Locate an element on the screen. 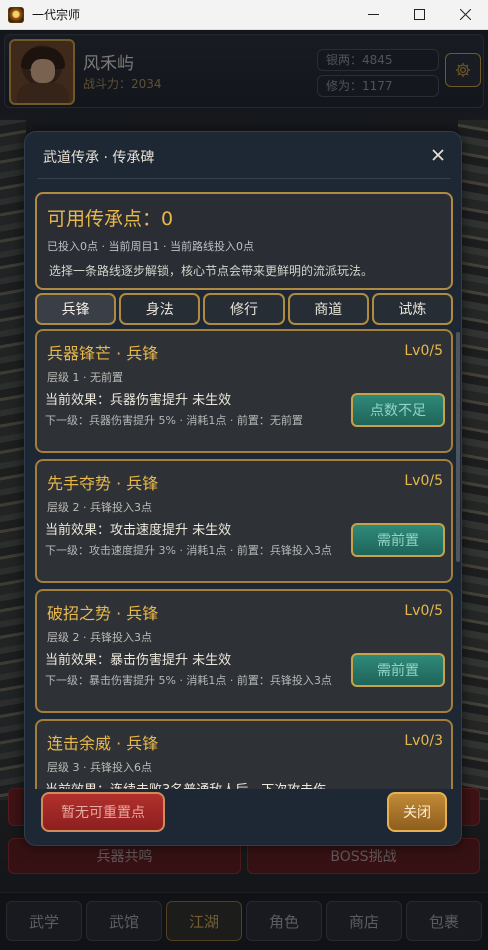  window-close-button is located at coordinates (465, 15).